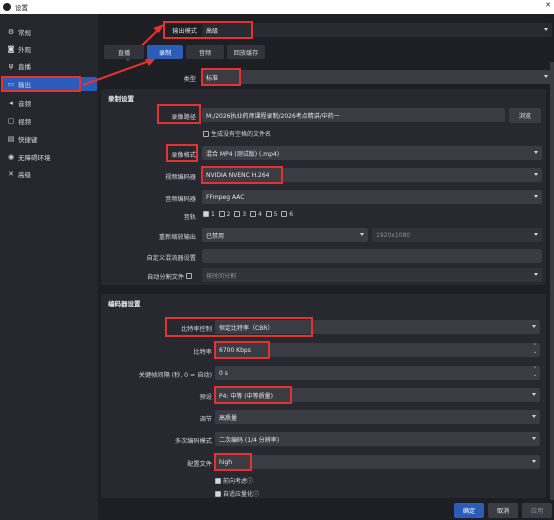 Image resolution: width=554 pixels, height=520 pixels. I want to click on record-format-select: 混合 MP4 (测试版) (.mp4), so click(372, 153).